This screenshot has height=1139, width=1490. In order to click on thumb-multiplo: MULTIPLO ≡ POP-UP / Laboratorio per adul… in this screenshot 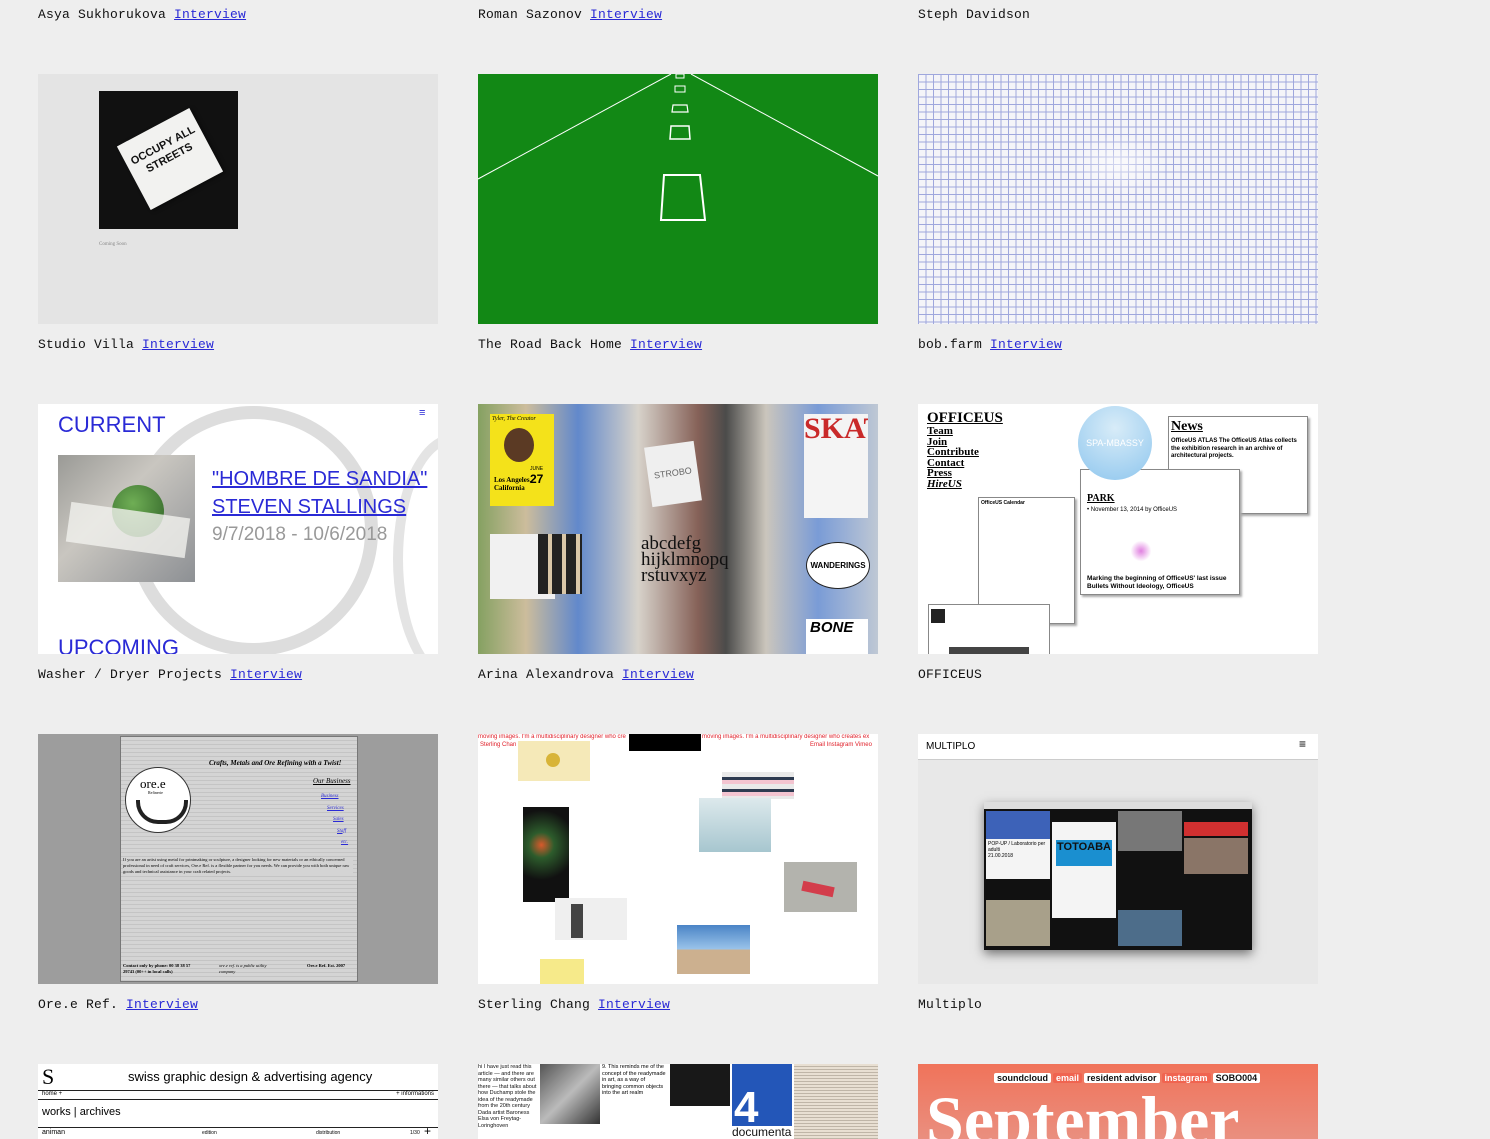, I will do `click(1118, 859)`.